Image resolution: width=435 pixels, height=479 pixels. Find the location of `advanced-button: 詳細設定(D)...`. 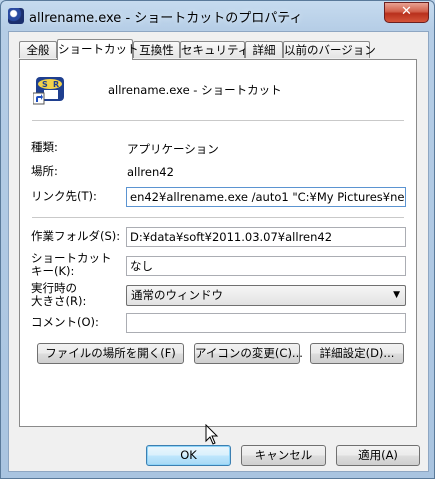

advanced-button: 詳細設定(D)... is located at coordinates (357, 353).